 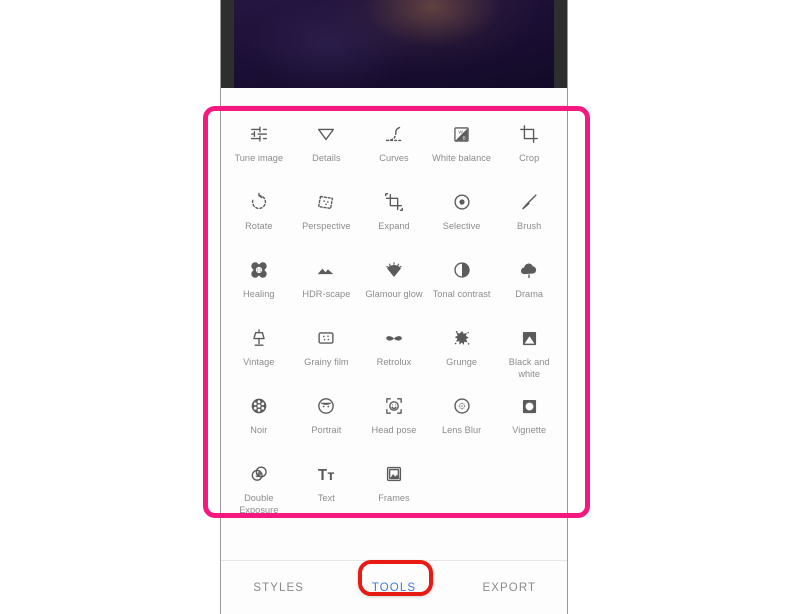 I want to click on preview-letterbox-right, so click(x=560, y=44).